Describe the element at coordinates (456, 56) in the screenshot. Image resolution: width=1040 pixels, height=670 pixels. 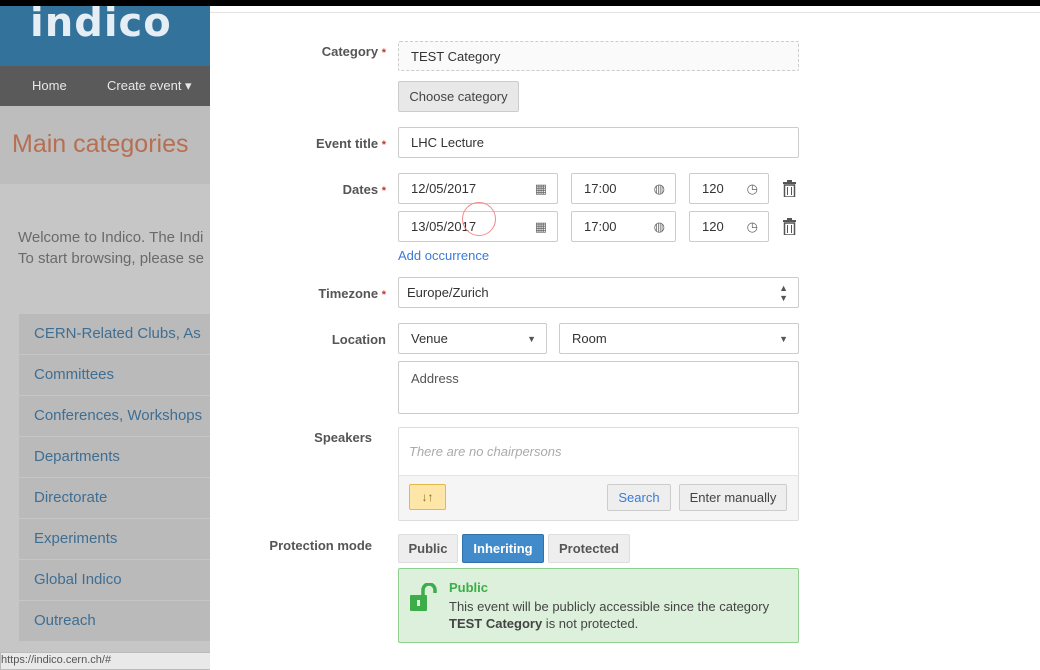
I see `category-value: TEST Category` at that location.